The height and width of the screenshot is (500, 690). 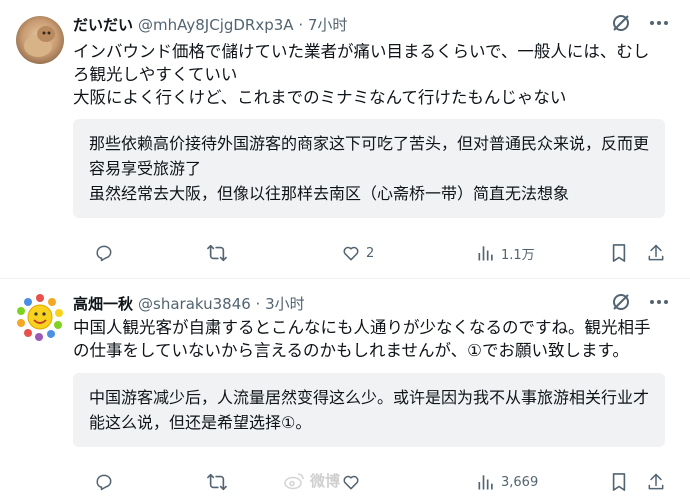 I want to click on display-name: だいだい, so click(x=103, y=24).